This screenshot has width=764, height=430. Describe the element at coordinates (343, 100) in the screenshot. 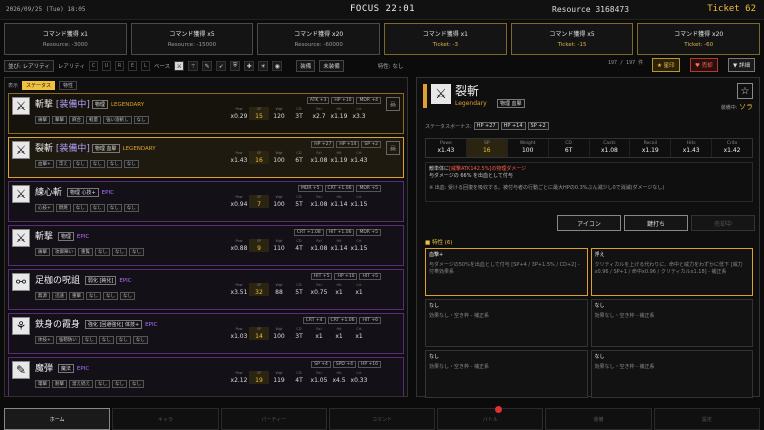

I see `status-bonus: ATK +3 HP +10 MDR +4` at that location.